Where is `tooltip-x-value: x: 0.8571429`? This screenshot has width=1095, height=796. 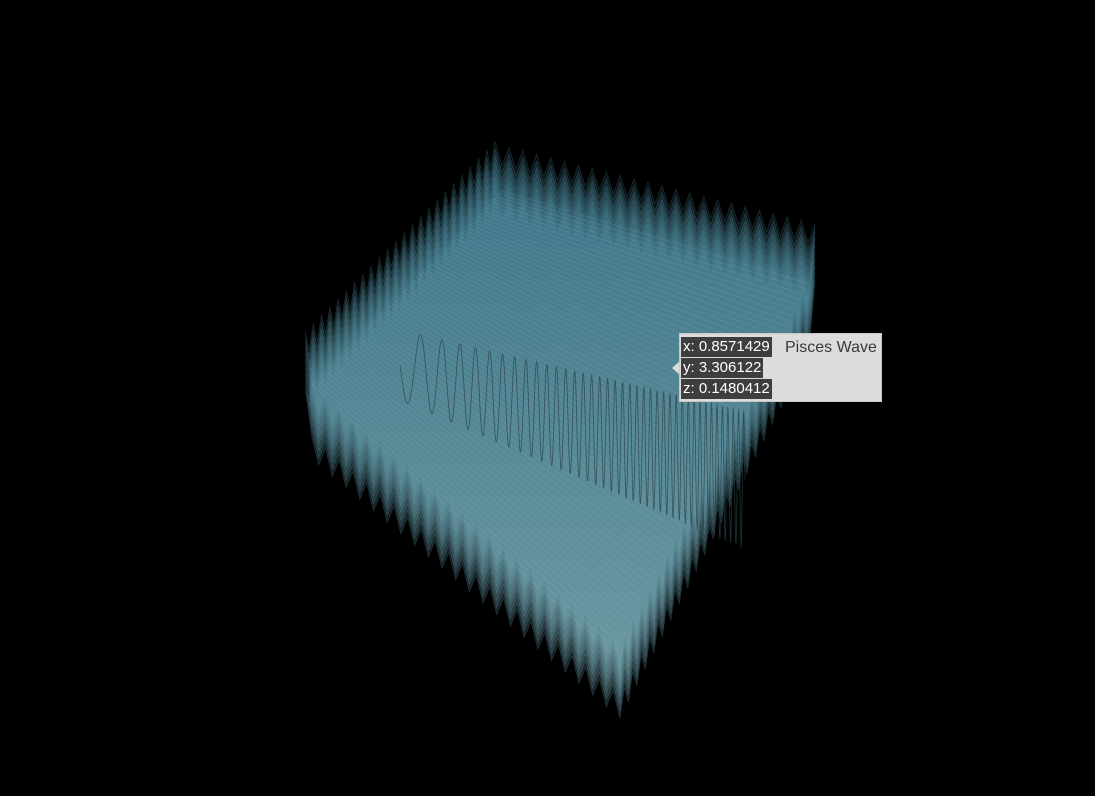 tooltip-x-value: x: 0.8571429 is located at coordinates (726, 347).